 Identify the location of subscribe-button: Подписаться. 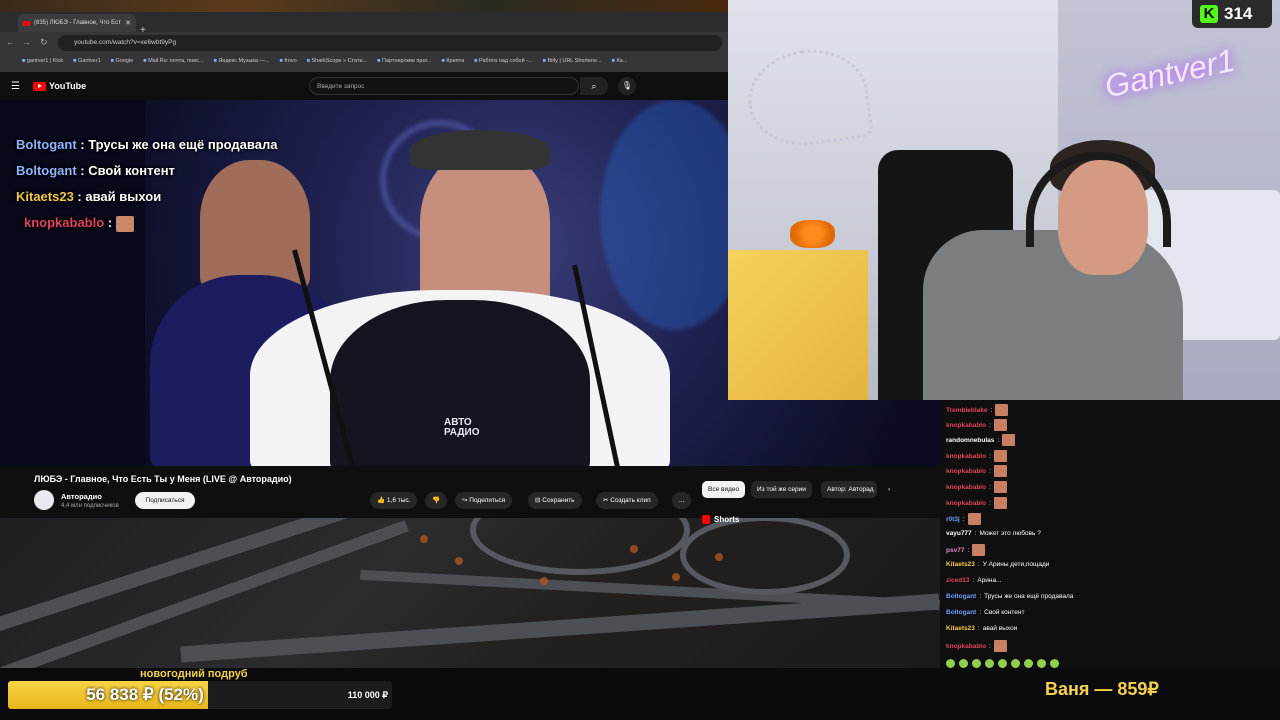
(165, 500).